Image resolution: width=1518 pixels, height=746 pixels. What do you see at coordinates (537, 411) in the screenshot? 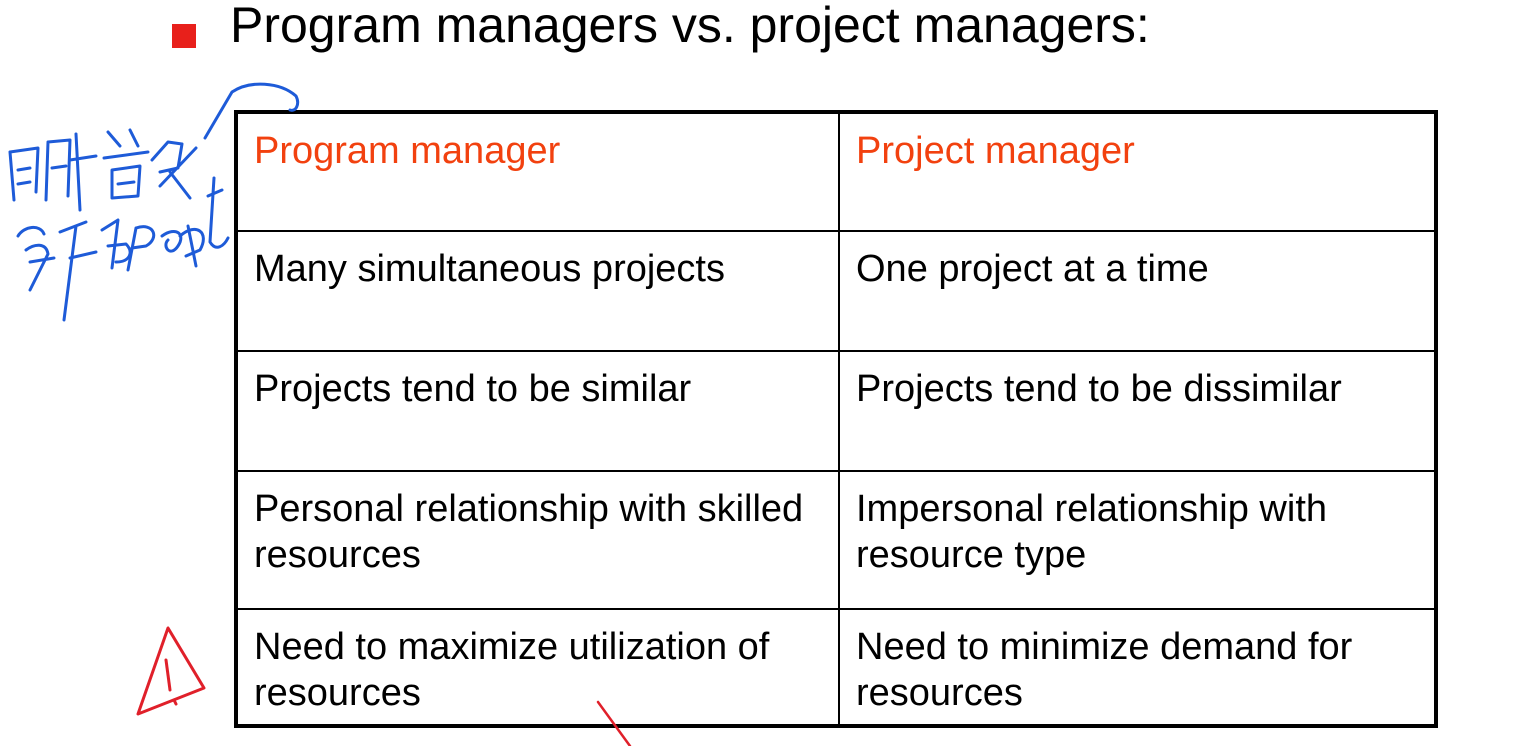
I see `table-cell: Projects tend to be similar` at bounding box center [537, 411].